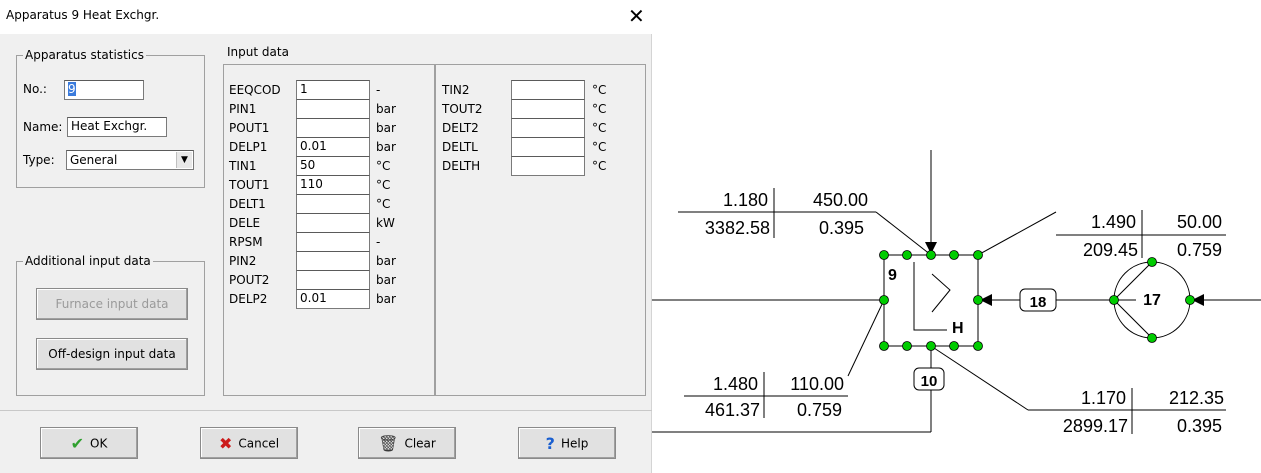 This screenshot has width=1261, height=473. I want to click on input2-label-delt2: DELT2, so click(460, 128).